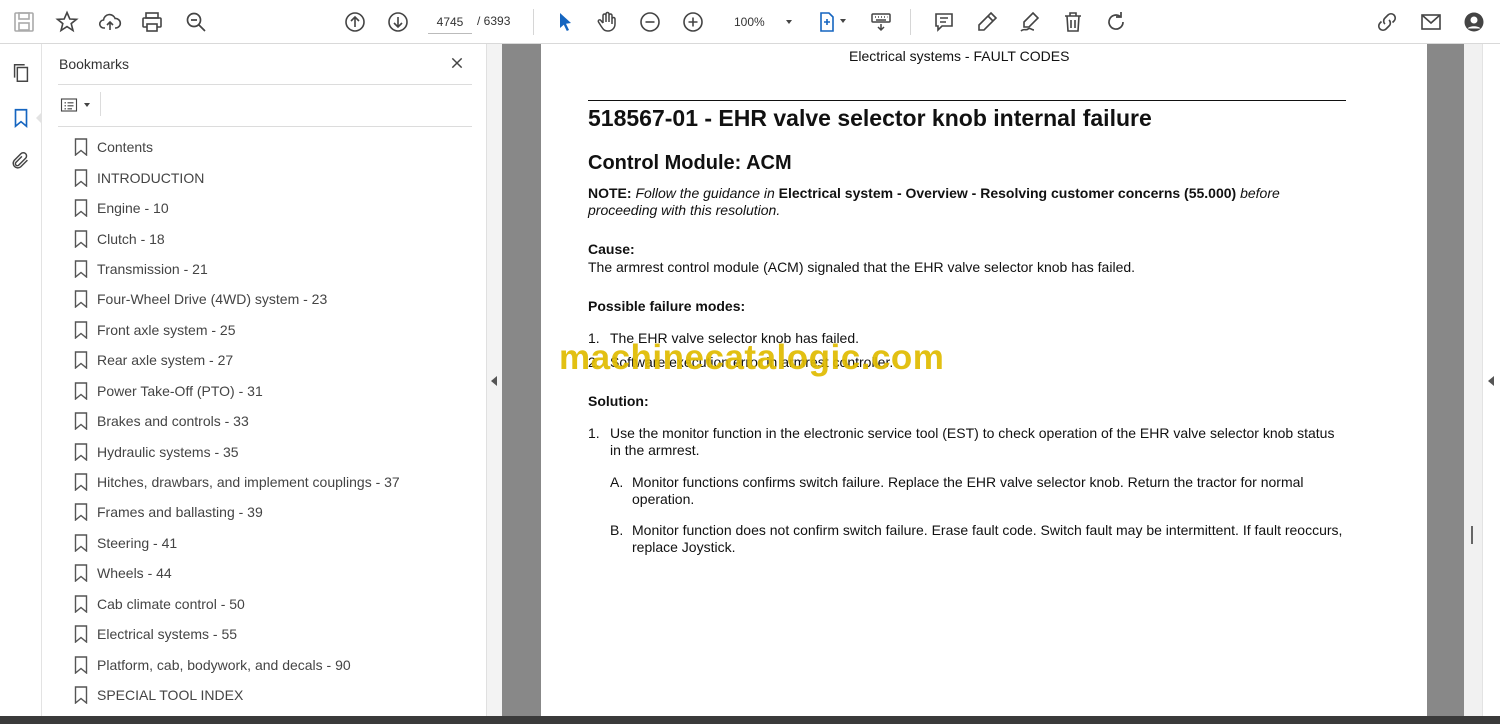 The height and width of the screenshot is (724, 1500). What do you see at coordinates (152, 268) in the screenshot?
I see `bookmark-label: Transmission - 21` at bounding box center [152, 268].